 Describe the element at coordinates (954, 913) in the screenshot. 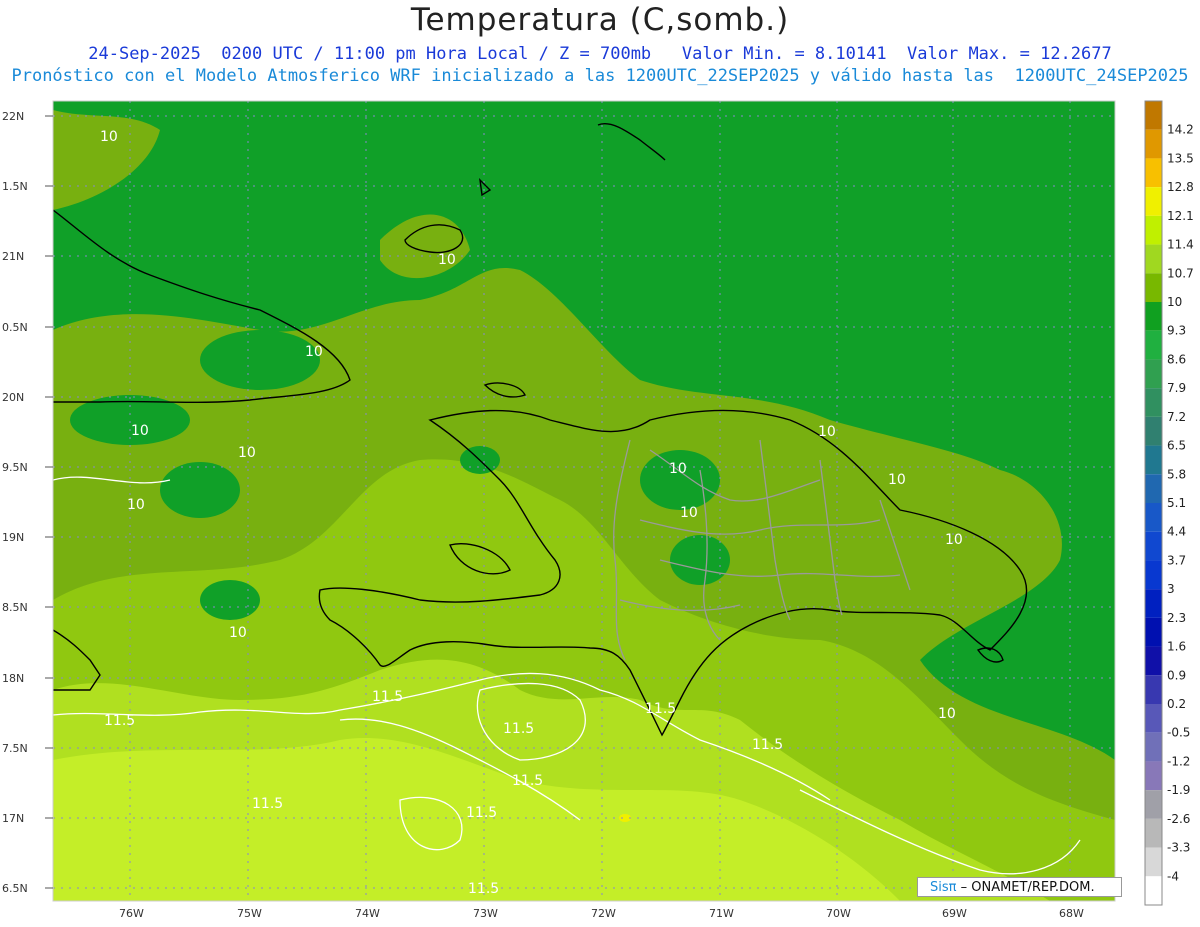

I see `lon-label: 69W` at that location.